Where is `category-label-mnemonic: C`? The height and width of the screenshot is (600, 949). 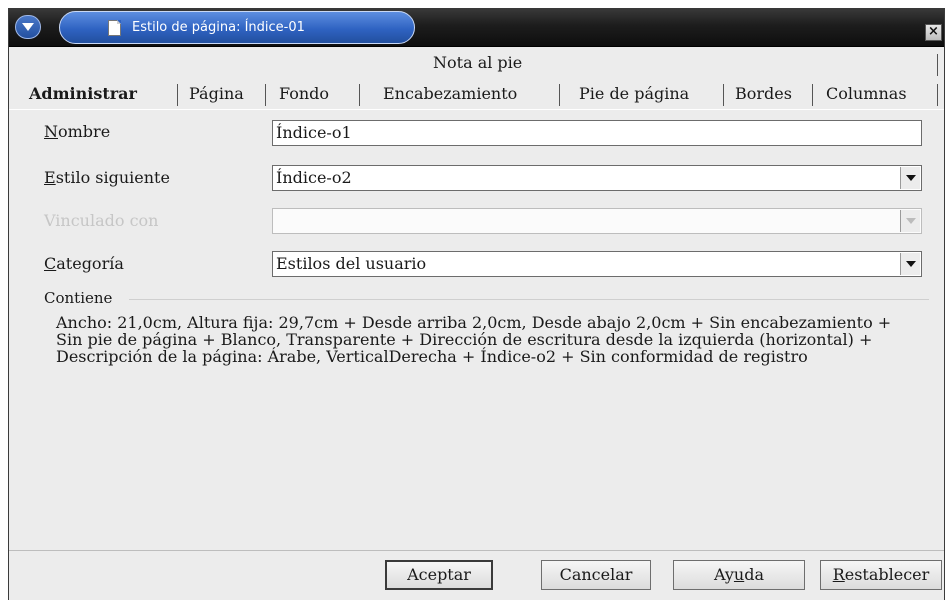
category-label-mnemonic: C is located at coordinates (50, 263).